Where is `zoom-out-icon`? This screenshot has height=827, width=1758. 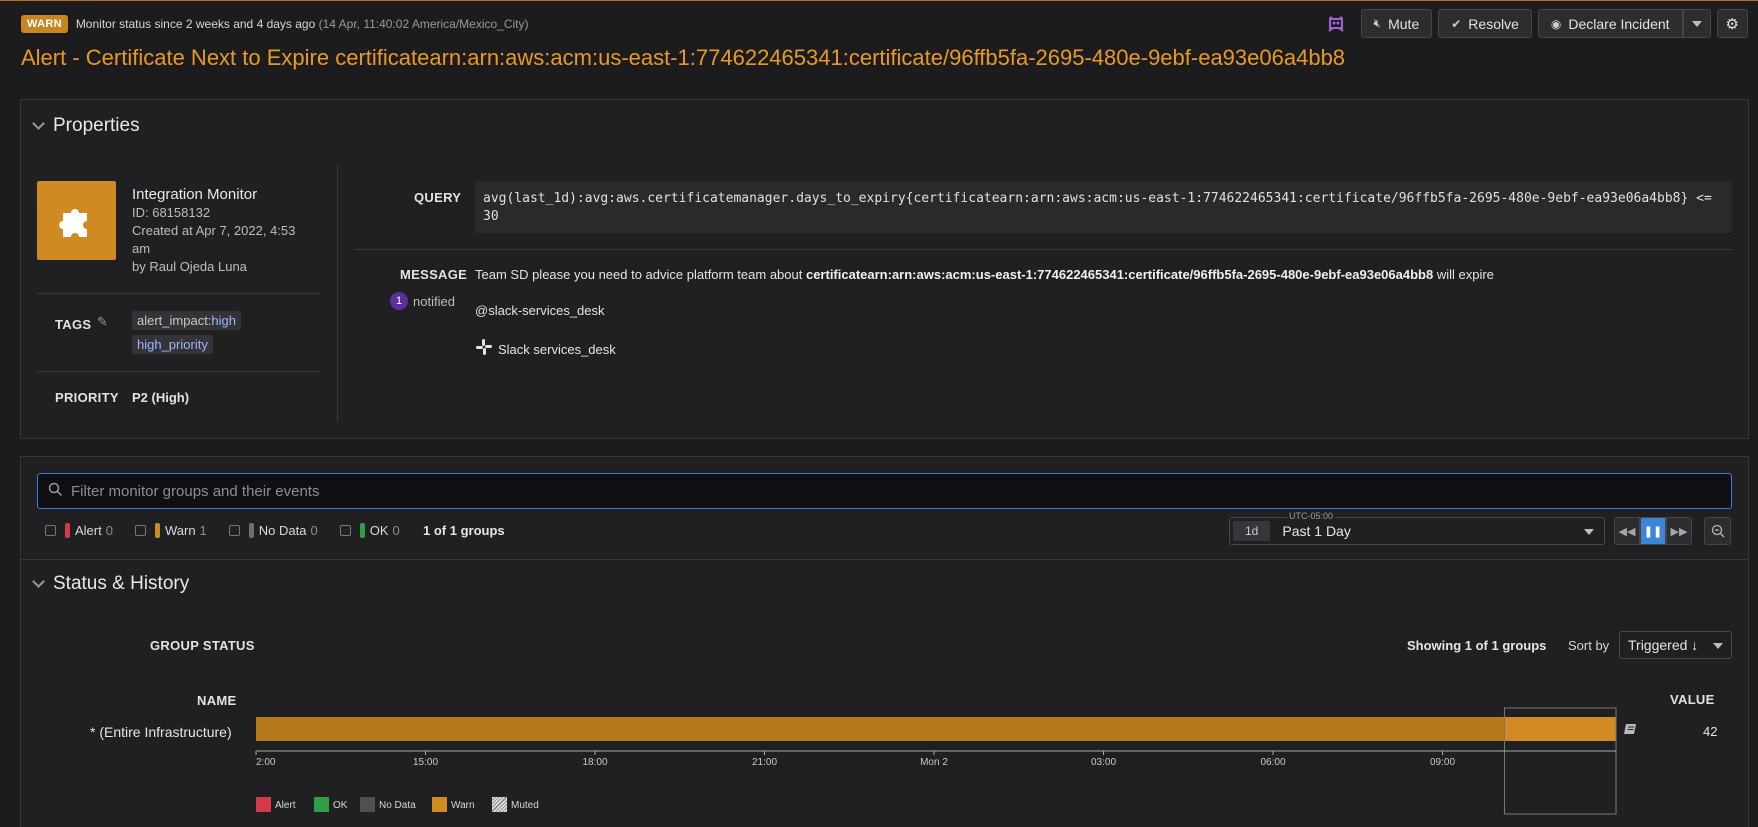 zoom-out-icon is located at coordinates (1717, 531).